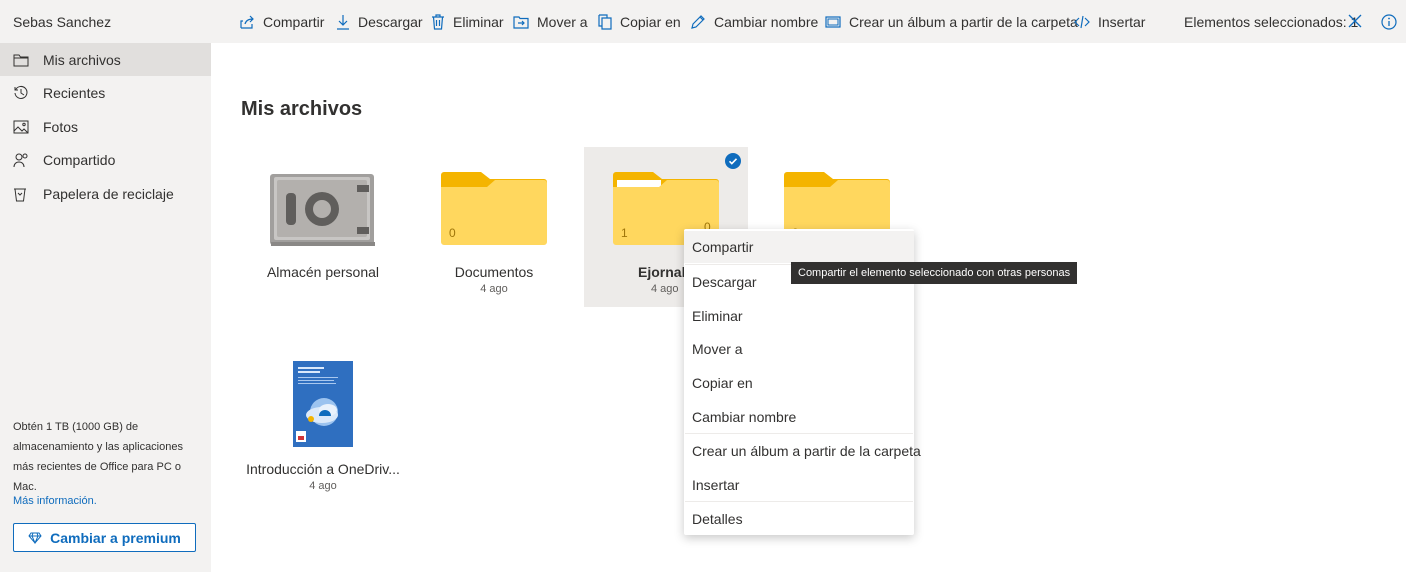  I want to click on sidebar-item-recycle-bin: Papelera de reciclaje, so click(105, 193).